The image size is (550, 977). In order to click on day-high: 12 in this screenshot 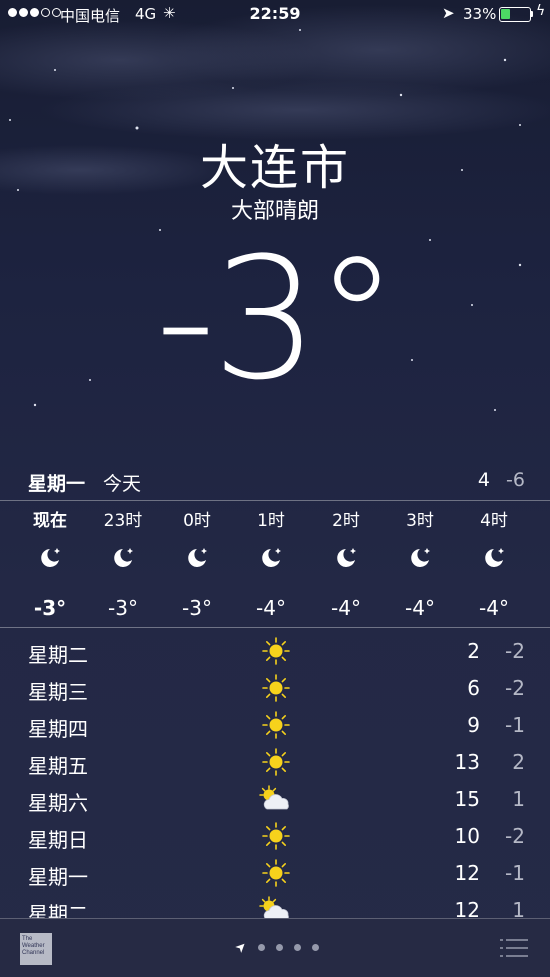, I will do `click(467, 873)`.